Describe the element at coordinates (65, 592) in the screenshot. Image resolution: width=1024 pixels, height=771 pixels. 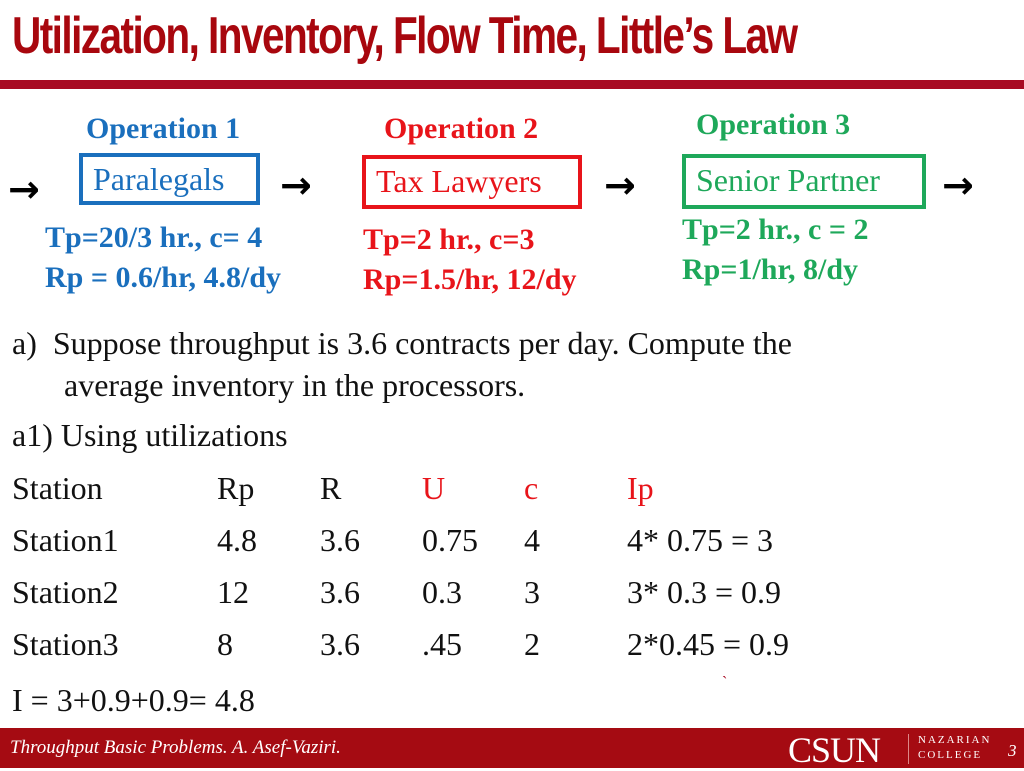
I see `cell-station: Station2` at that location.